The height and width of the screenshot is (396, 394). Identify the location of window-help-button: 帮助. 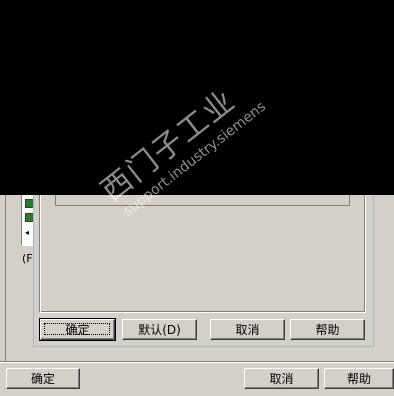
(359, 378).